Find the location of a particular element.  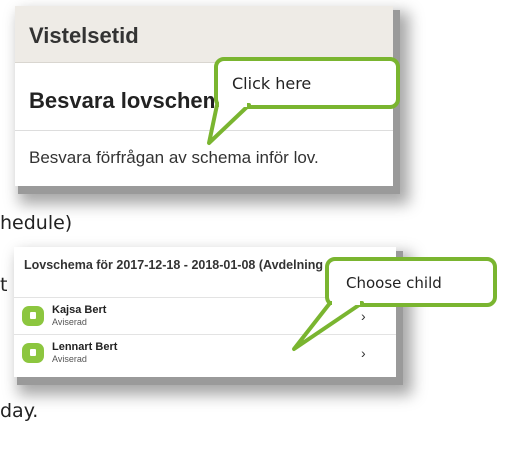

child-name: Kajsa Bert is located at coordinates (79, 310).